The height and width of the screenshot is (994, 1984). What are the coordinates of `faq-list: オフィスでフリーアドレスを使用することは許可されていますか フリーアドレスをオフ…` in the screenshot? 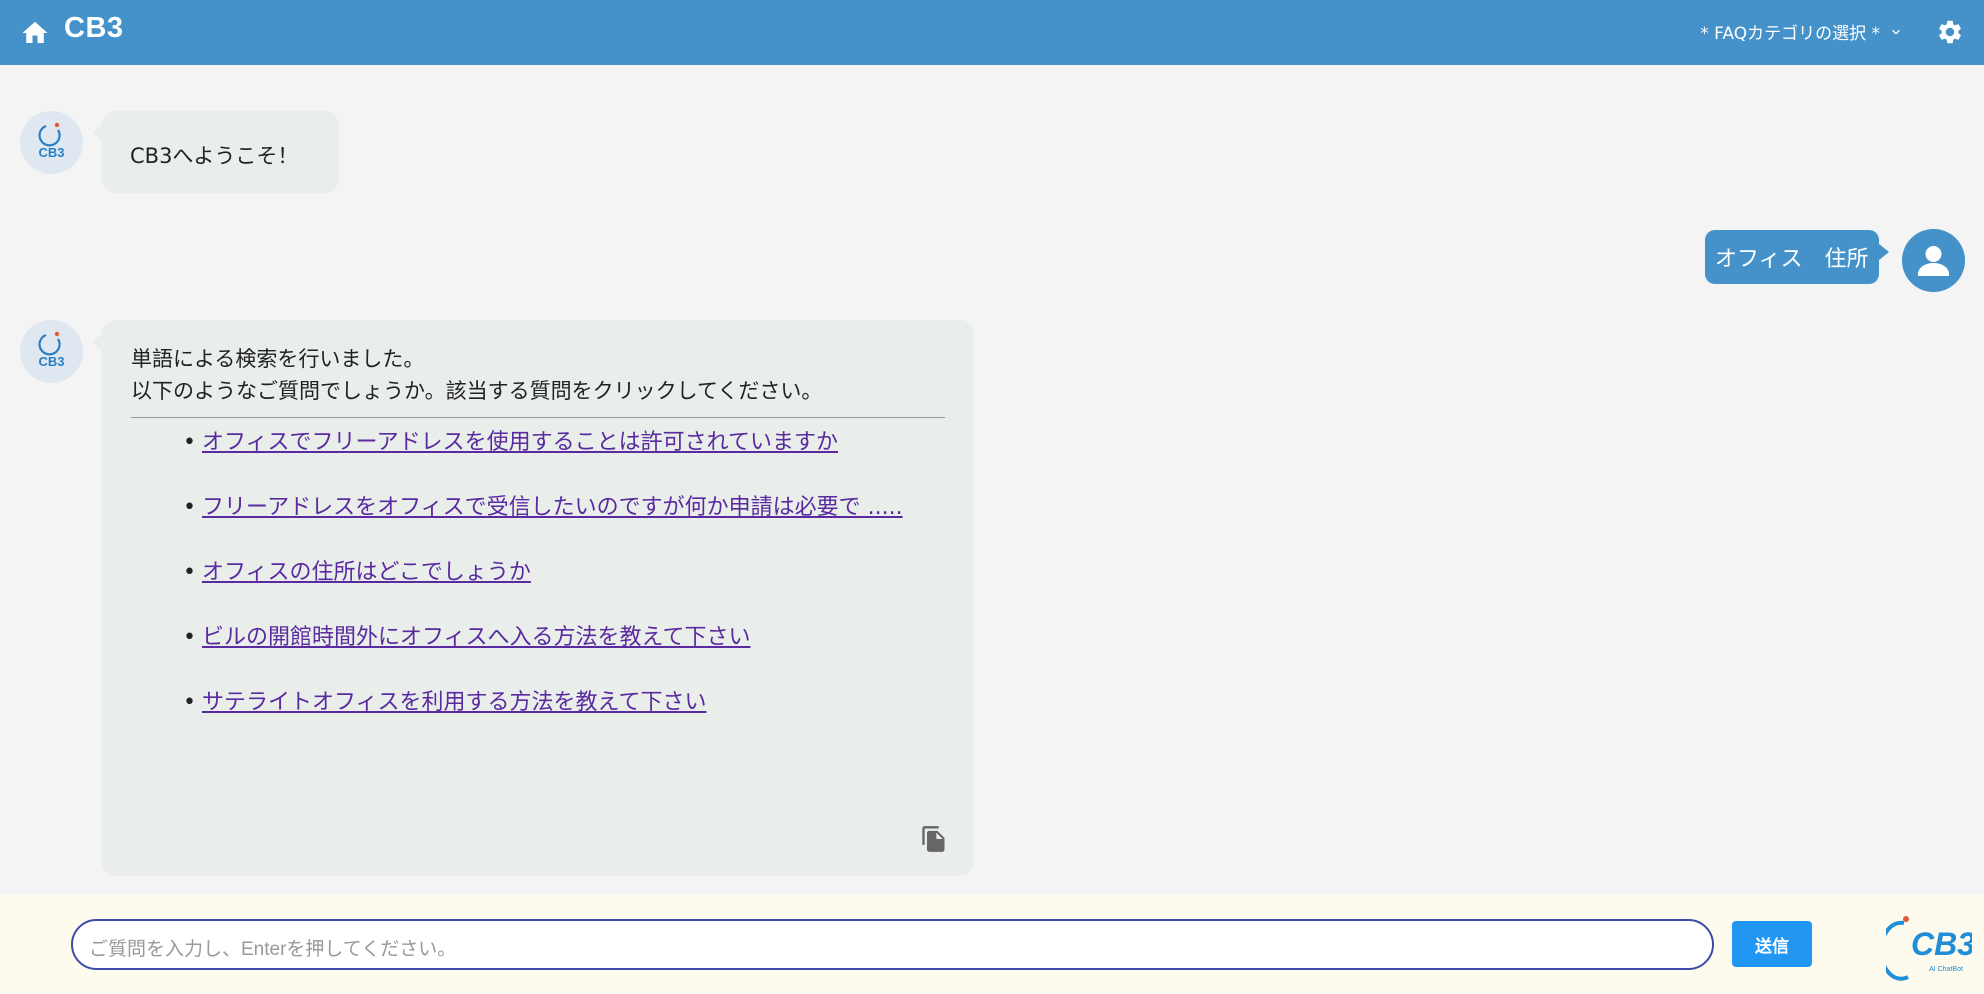 It's located at (538, 588).